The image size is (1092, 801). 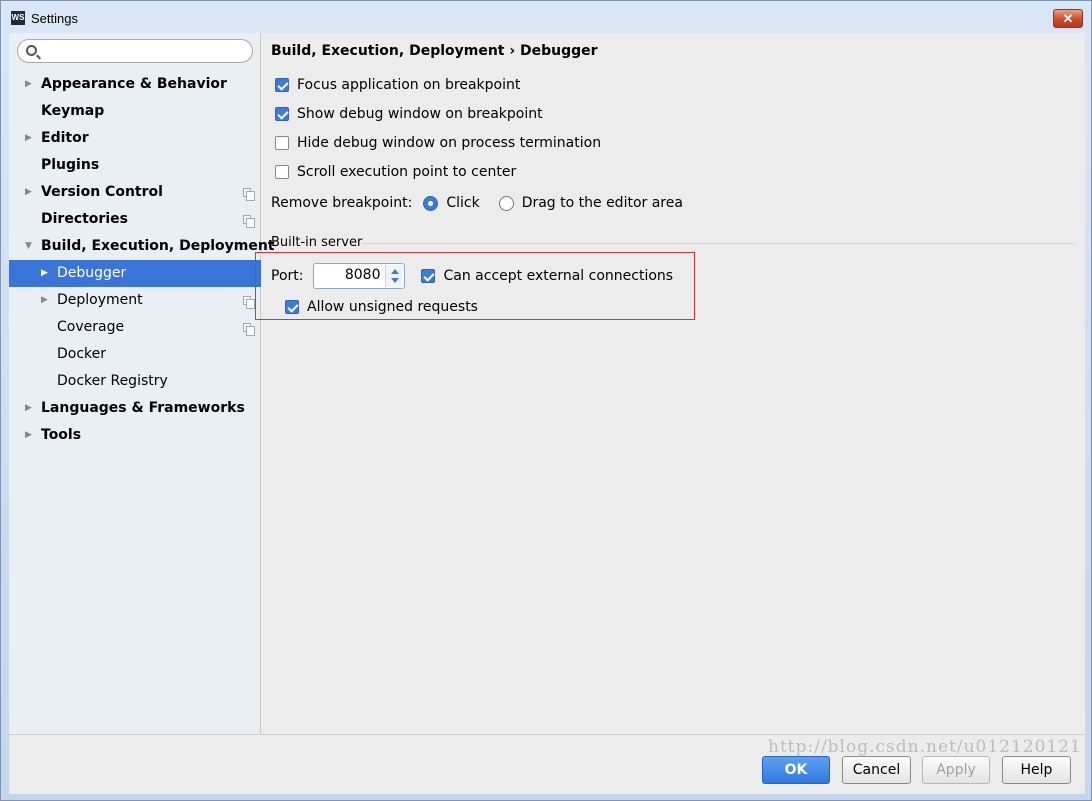 What do you see at coordinates (100, 300) in the screenshot?
I see `sidebar-item-label: Deployment` at bounding box center [100, 300].